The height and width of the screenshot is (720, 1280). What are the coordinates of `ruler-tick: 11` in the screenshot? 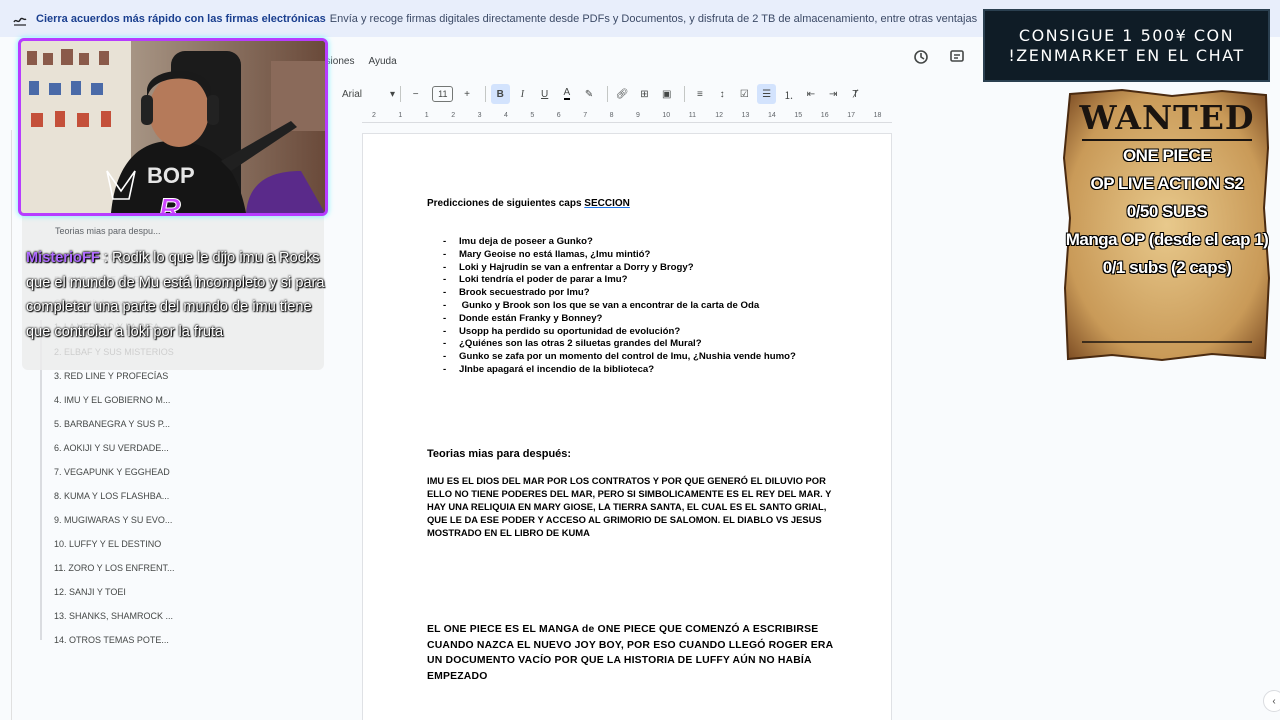 It's located at (692, 115).